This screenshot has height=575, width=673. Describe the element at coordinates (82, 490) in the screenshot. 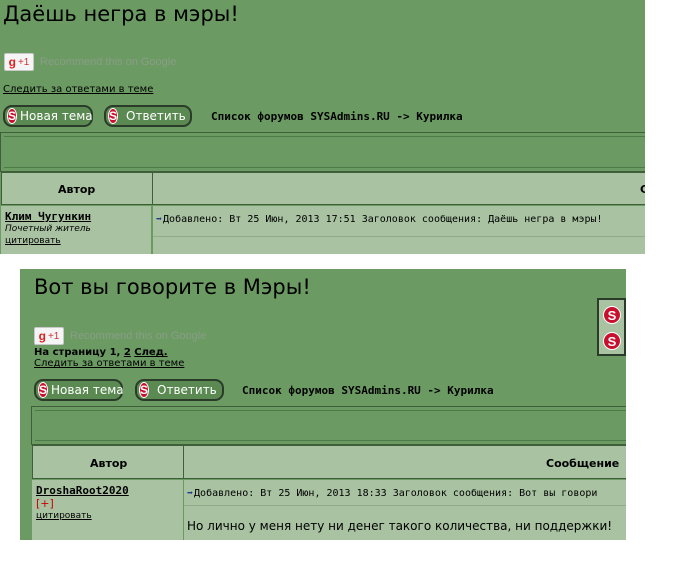

I see `post-author-name: DroshaRoot2020` at that location.